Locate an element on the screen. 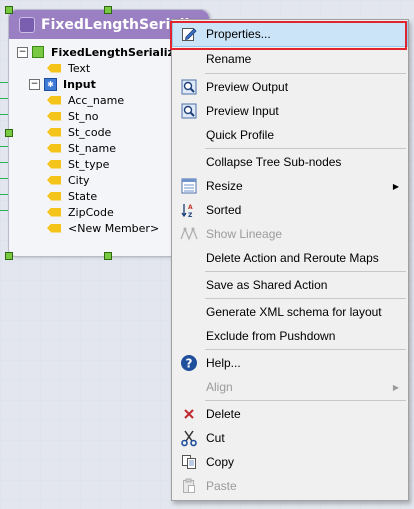 This screenshot has width=414, height=509. tree-item-label: Input is located at coordinates (79, 84).